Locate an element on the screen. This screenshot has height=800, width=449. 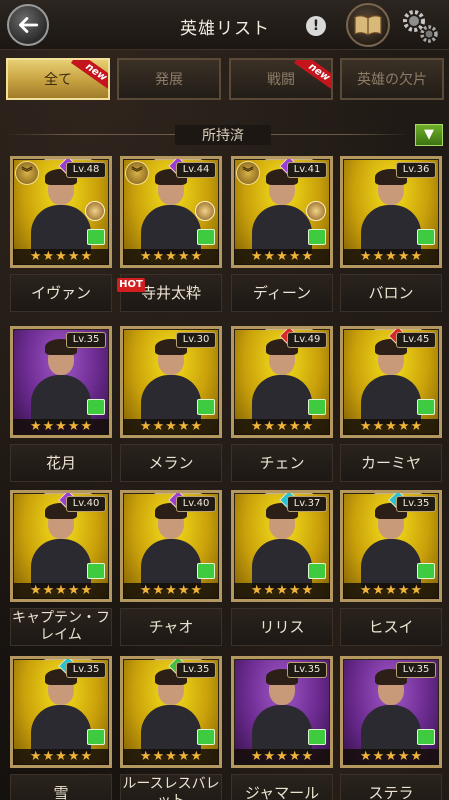
hero-portrait: ︾ Lv.41 ★ ★ ★ ★ ★ is located at coordinates (282, 212).